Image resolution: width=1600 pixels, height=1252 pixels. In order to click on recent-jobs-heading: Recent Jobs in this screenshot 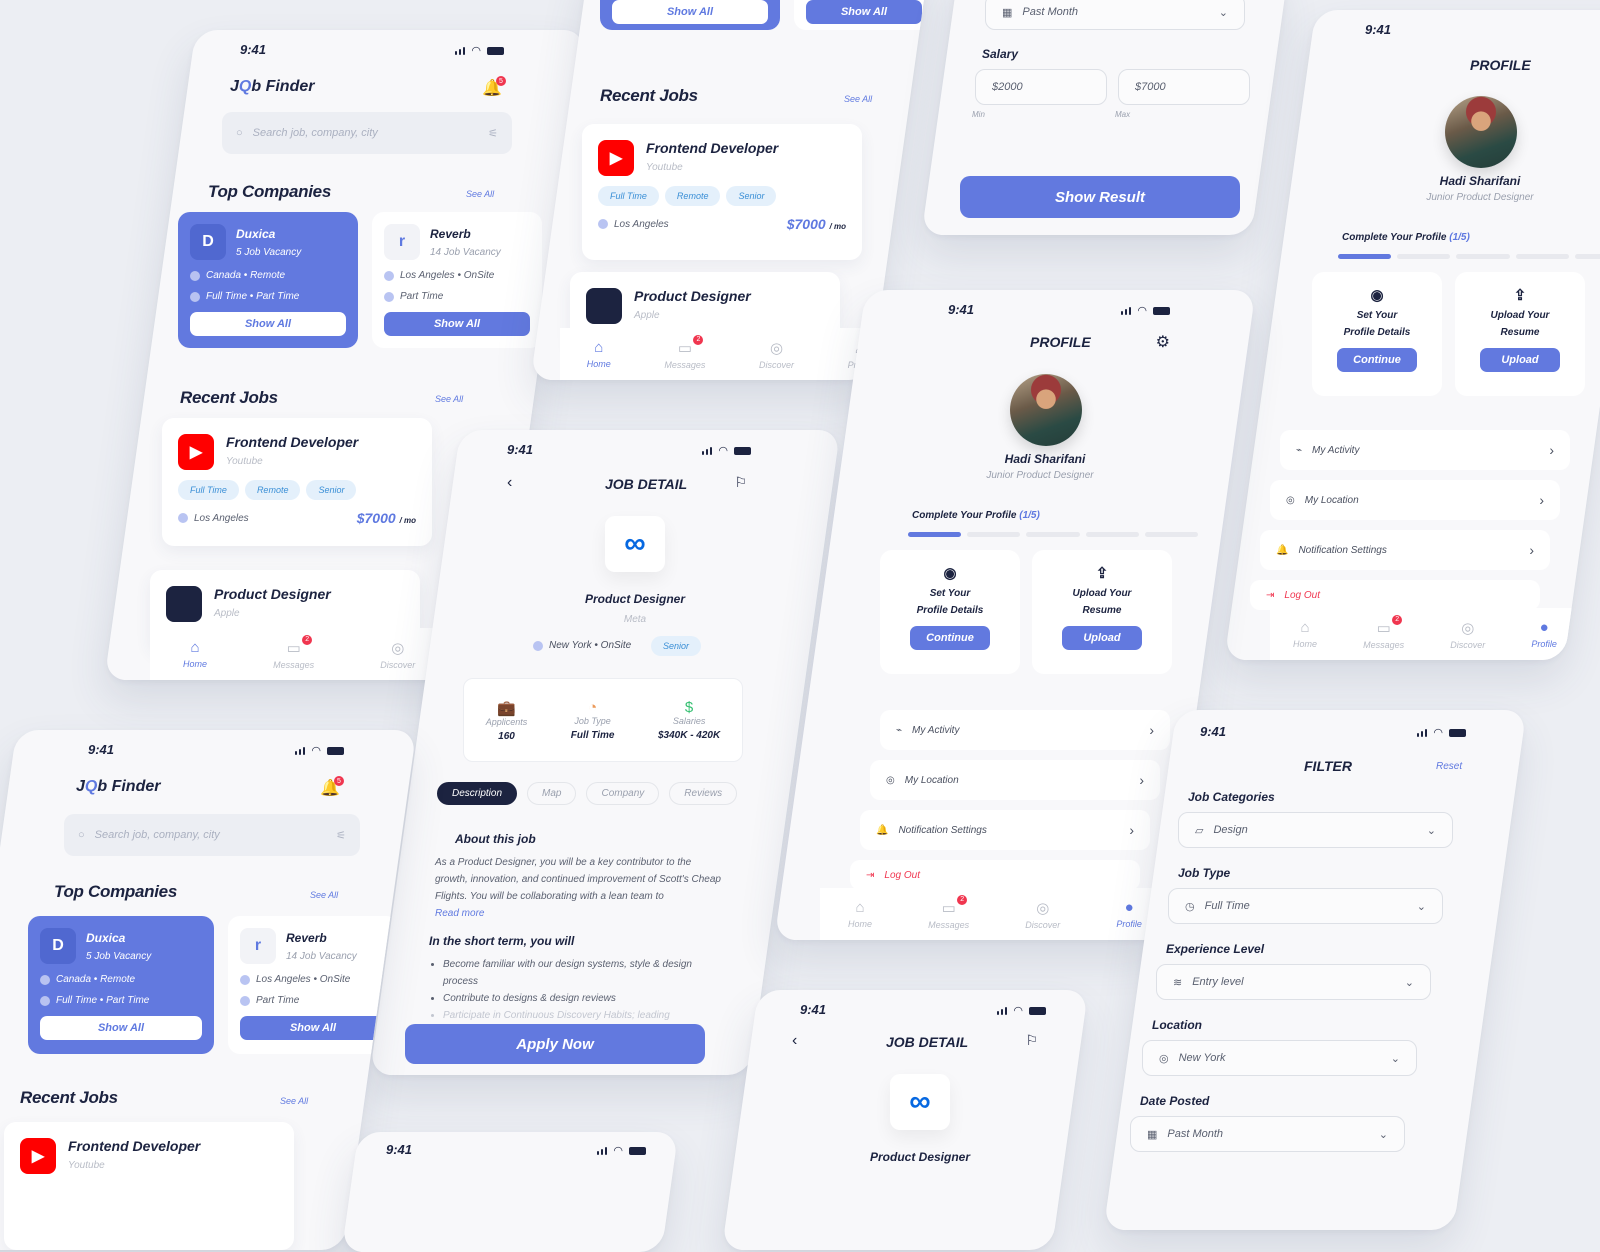, I will do `click(69, 1097)`.